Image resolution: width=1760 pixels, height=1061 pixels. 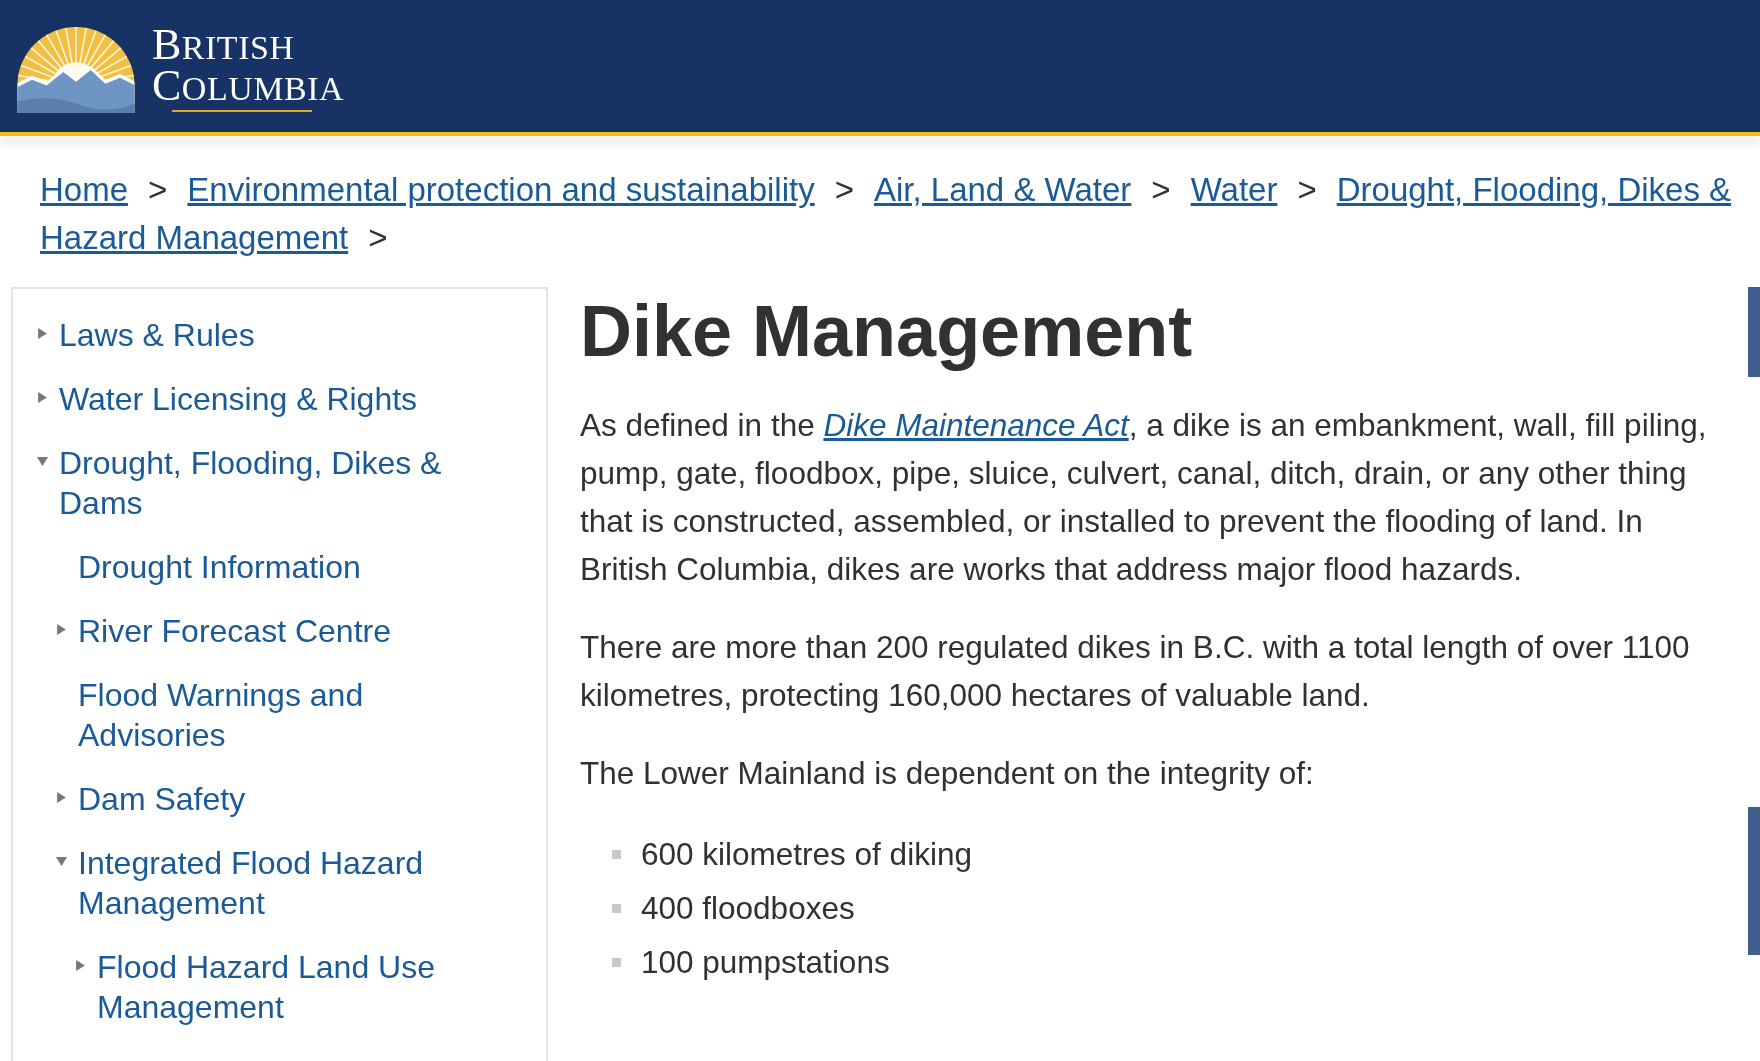 I want to click on sidebar-link: Integrated Flood Hazard Management, so click(x=288, y=883).